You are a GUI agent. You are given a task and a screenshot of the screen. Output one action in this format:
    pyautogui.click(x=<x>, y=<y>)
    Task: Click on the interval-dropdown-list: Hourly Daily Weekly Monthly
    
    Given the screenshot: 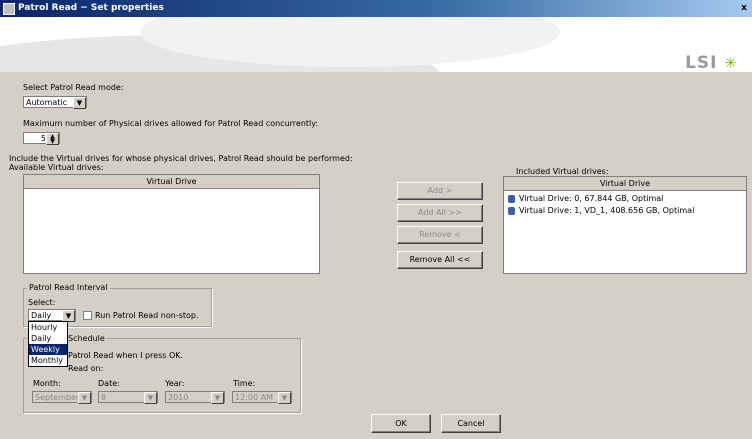 What is the action you would take?
    pyautogui.click(x=48, y=344)
    